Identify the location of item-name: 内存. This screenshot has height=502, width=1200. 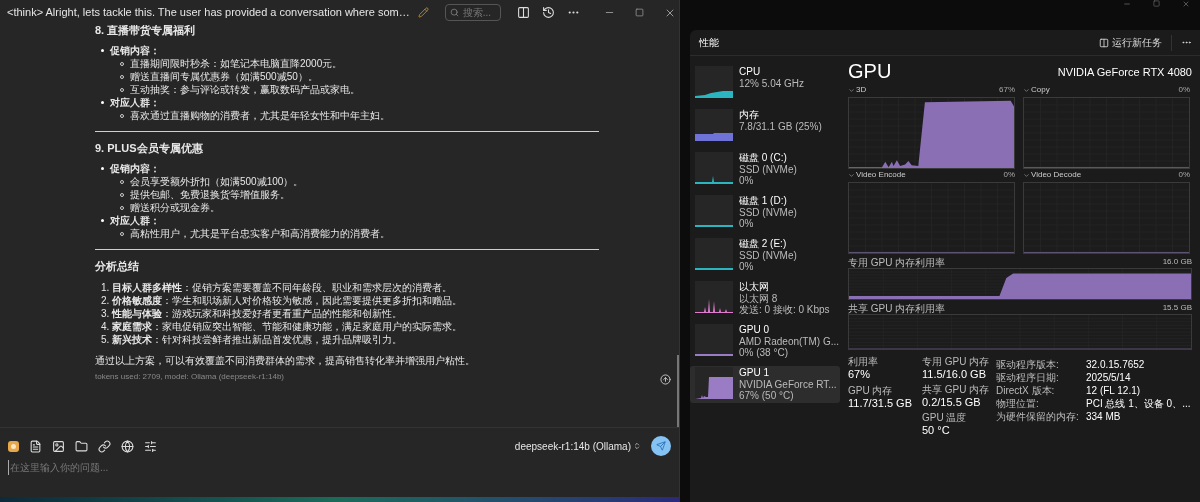
(749, 115).